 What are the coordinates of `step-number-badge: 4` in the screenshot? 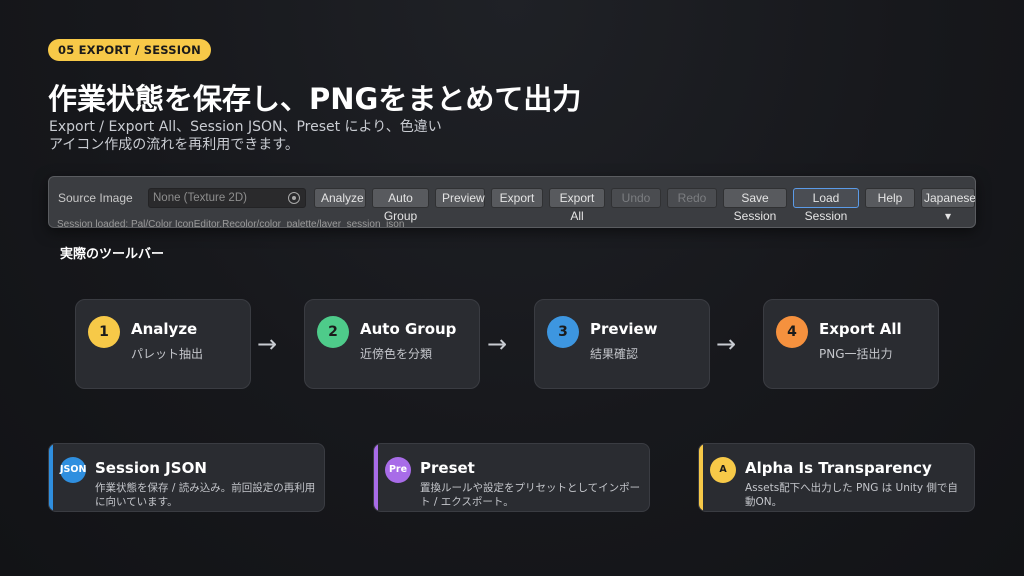 It's located at (792, 332).